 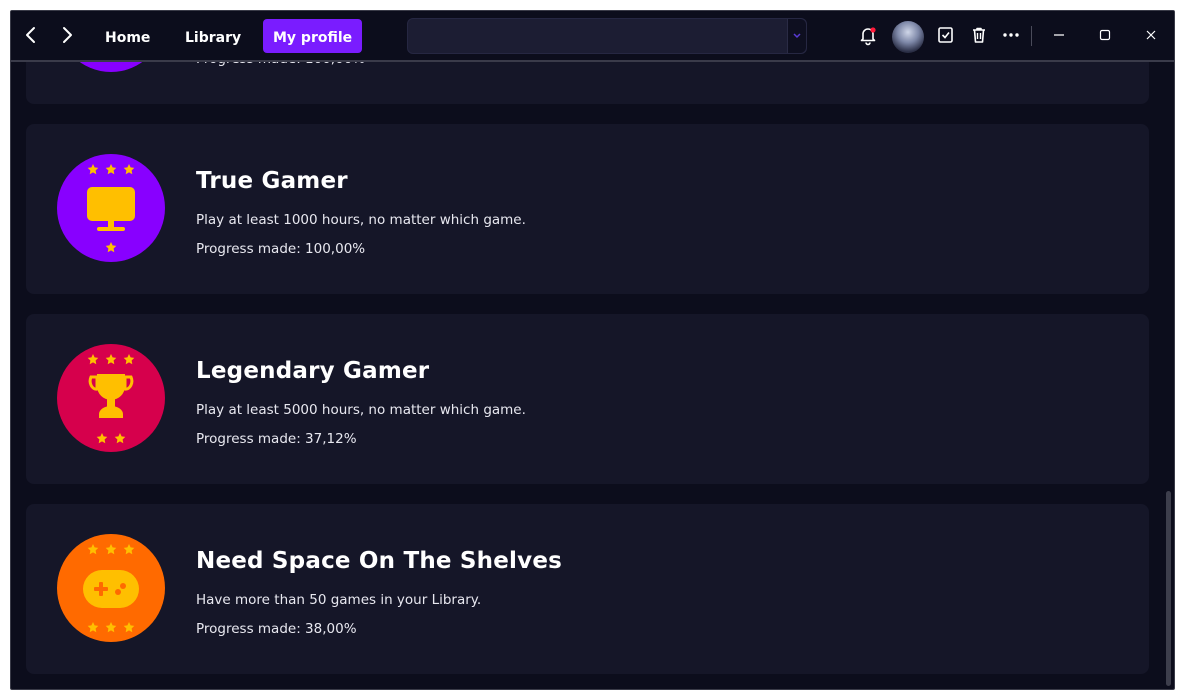 I want to click on more-icon, so click(x=1011, y=35).